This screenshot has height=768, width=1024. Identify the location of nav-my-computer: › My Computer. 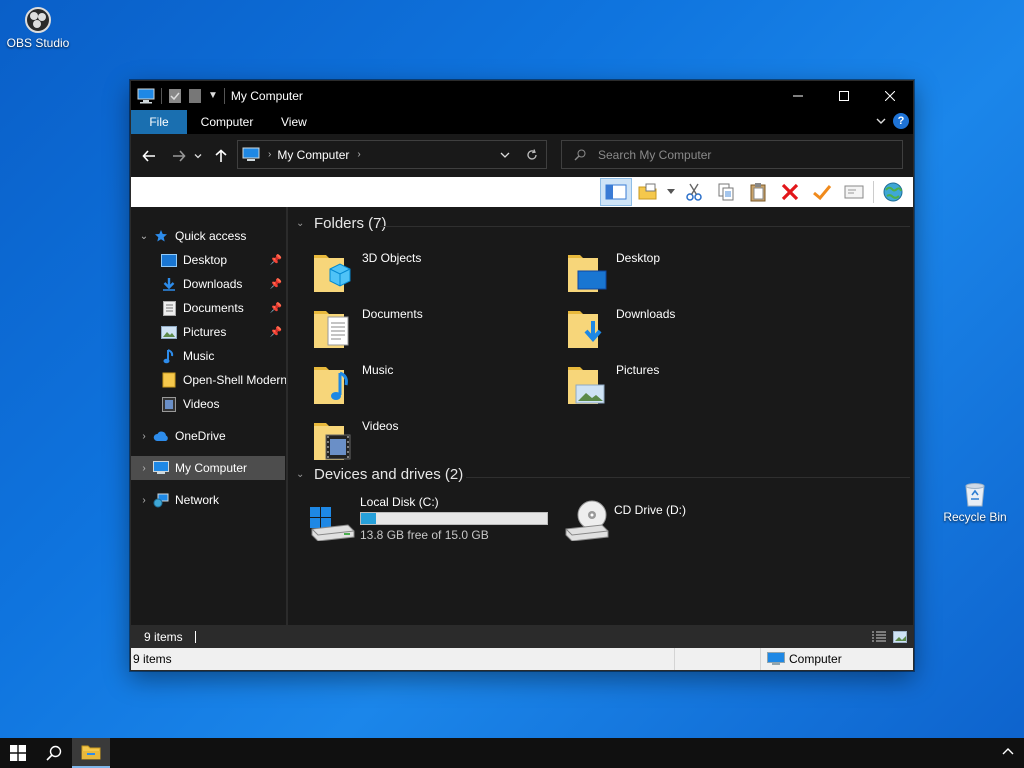
(208, 468).